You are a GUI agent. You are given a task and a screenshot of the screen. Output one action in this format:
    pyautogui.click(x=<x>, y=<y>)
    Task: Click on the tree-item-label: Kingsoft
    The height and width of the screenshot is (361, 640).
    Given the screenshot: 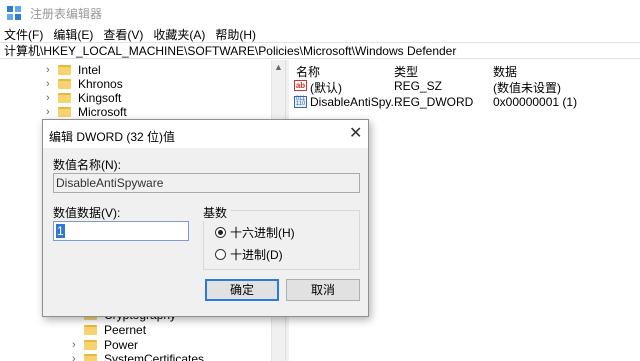 What is the action you would take?
    pyautogui.click(x=100, y=97)
    